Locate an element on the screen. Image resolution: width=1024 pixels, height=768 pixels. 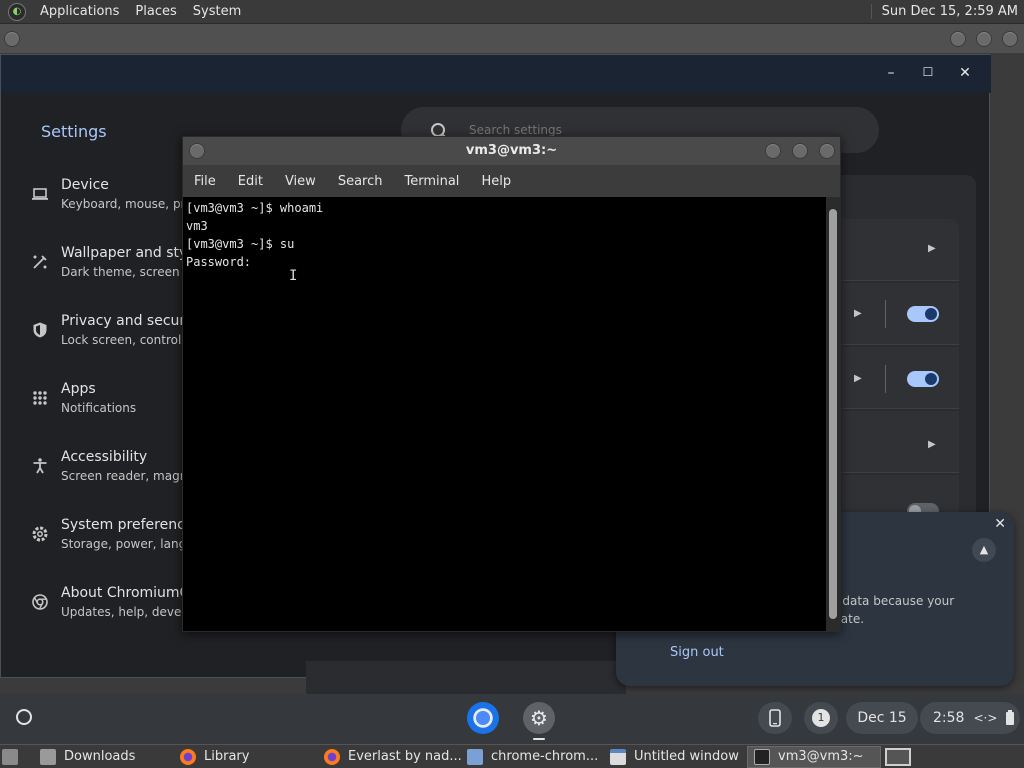
terminal-menubar: File Edit View Search Terminal Help is located at coordinates (511, 181).